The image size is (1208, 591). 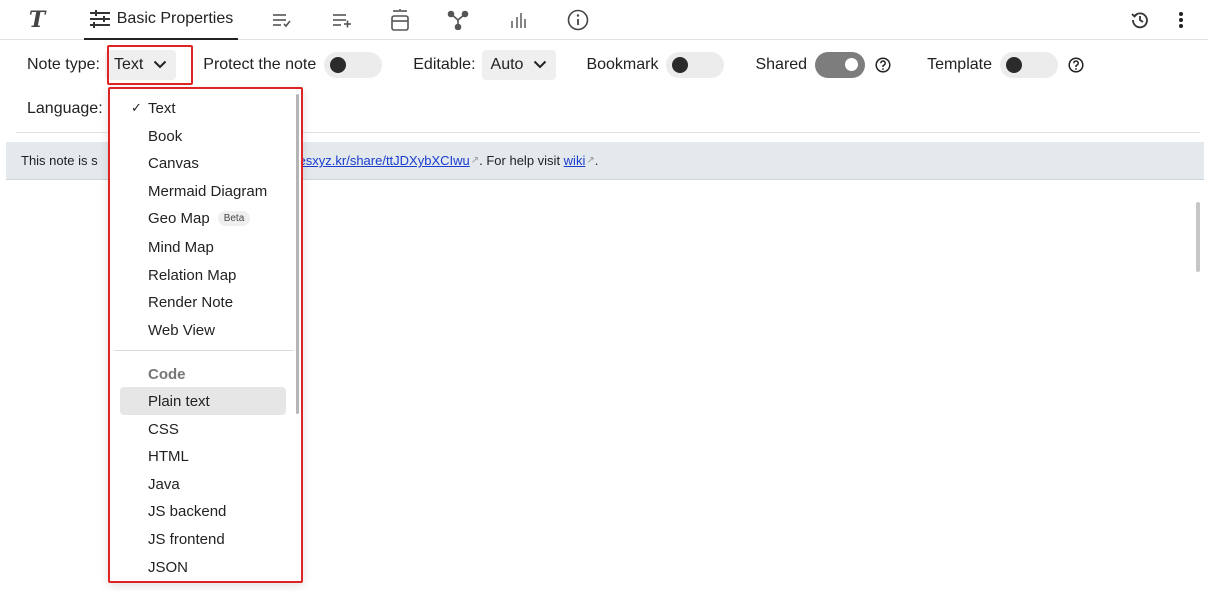 I want to click on banner-prefix: This note is s, so click(x=59, y=160).